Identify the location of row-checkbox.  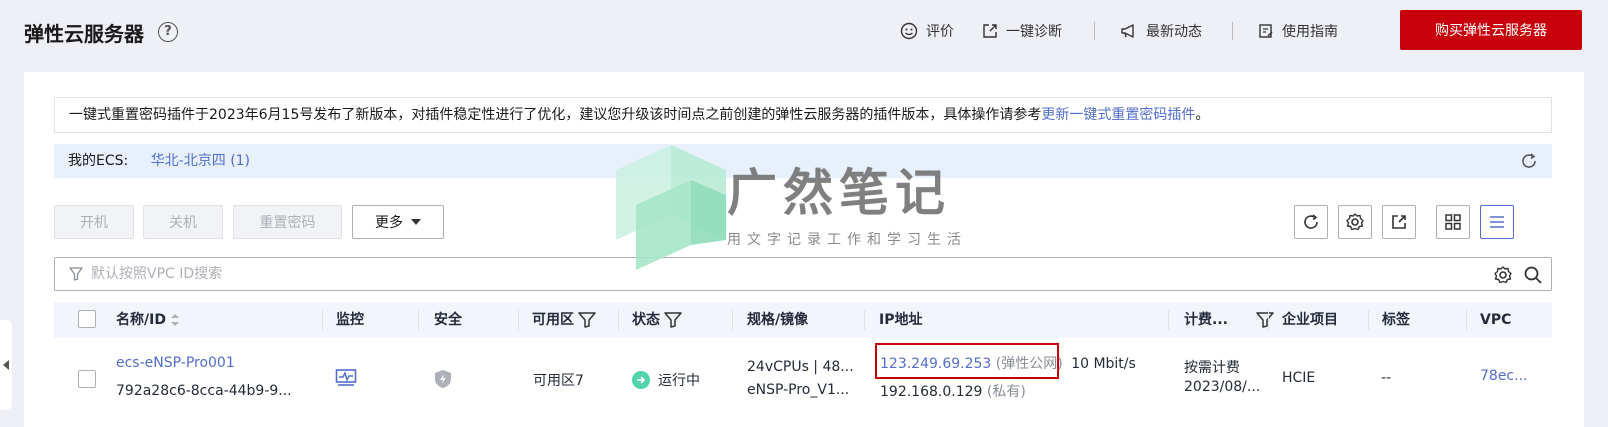
(87, 379).